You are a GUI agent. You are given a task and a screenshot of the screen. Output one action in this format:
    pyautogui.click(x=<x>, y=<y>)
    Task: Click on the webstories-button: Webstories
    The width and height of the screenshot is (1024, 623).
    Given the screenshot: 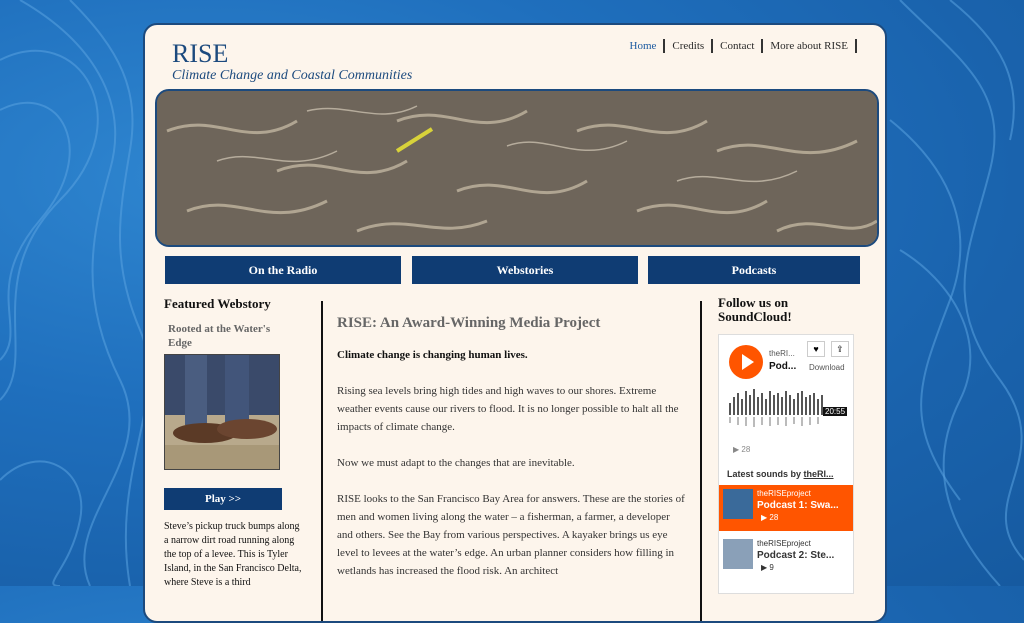 What is the action you would take?
    pyautogui.click(x=525, y=270)
    